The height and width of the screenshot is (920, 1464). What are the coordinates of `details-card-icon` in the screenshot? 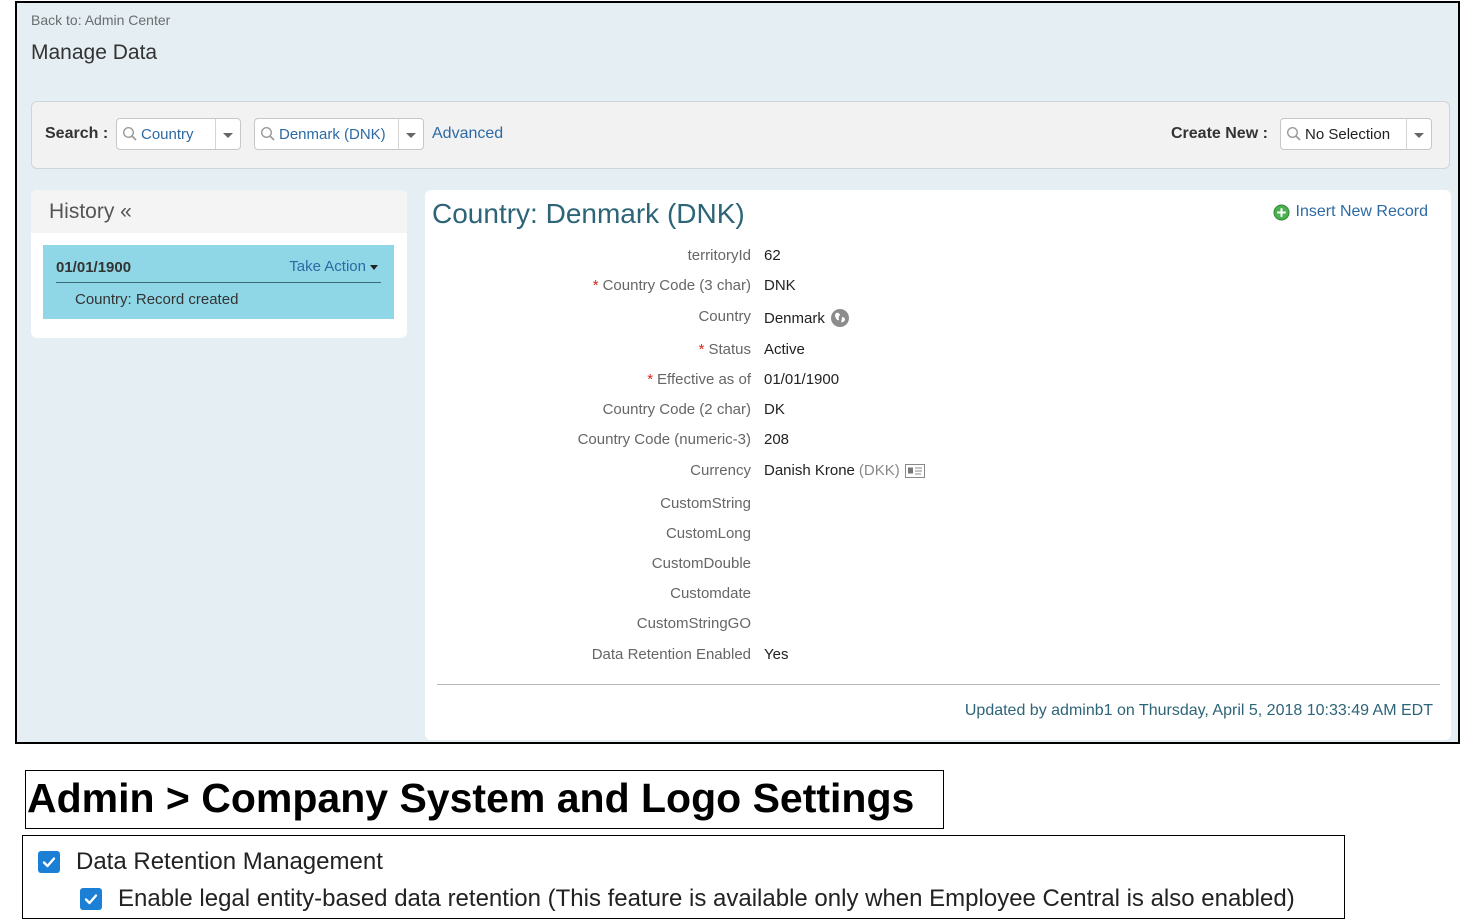 It's located at (914, 470).